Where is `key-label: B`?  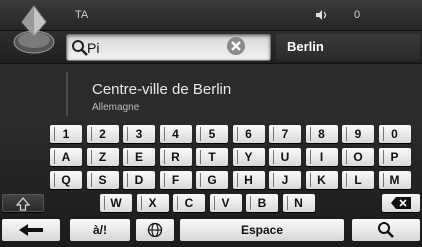
key-label: B is located at coordinates (262, 203).